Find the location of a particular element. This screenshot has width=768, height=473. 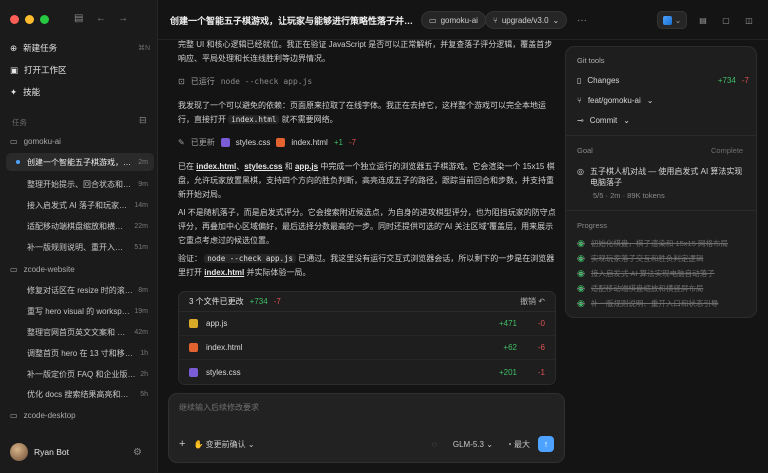

changed-file-row: index.html +62 -6 is located at coordinates (367, 348).